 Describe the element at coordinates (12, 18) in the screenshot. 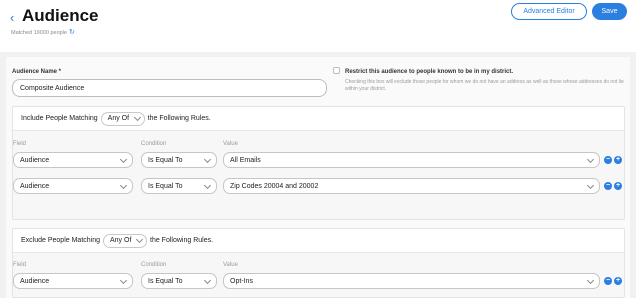

I see `back-chevron-icon: ‹` at that location.